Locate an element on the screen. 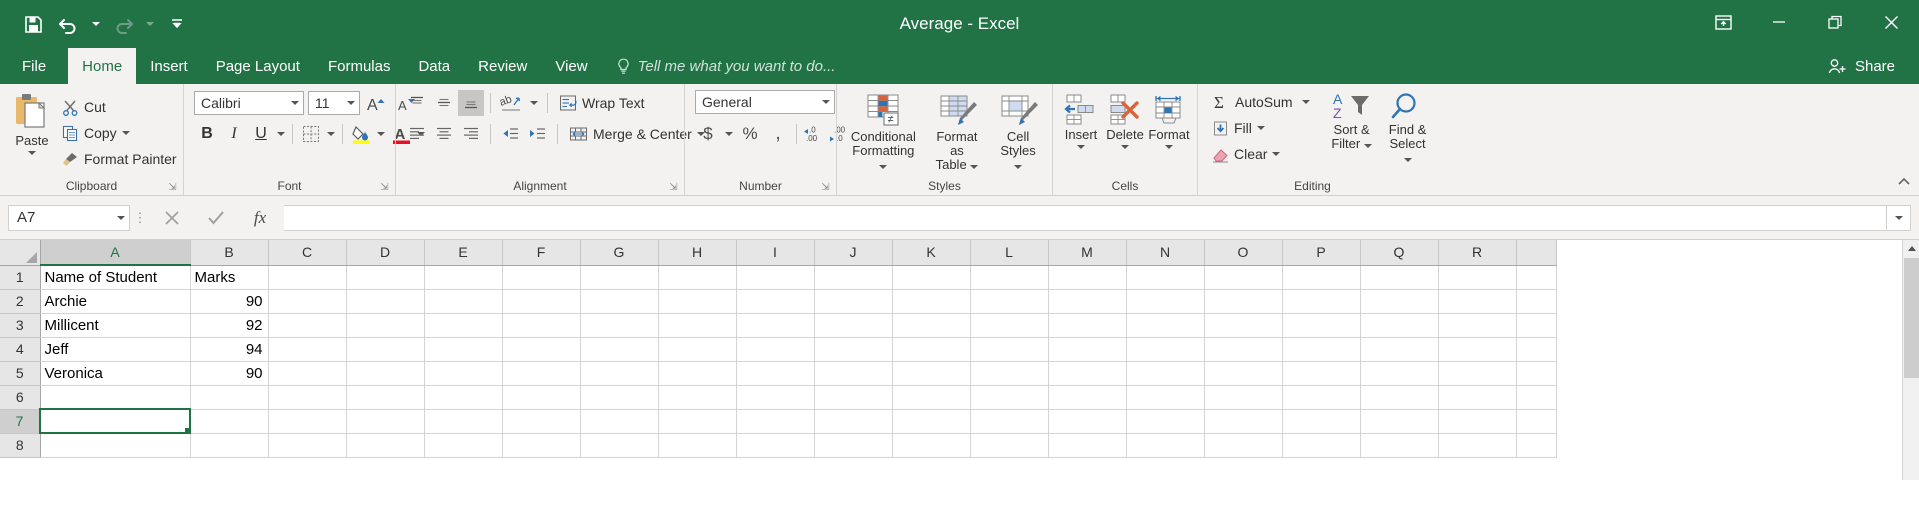  cell-p7 is located at coordinates (1321, 421).